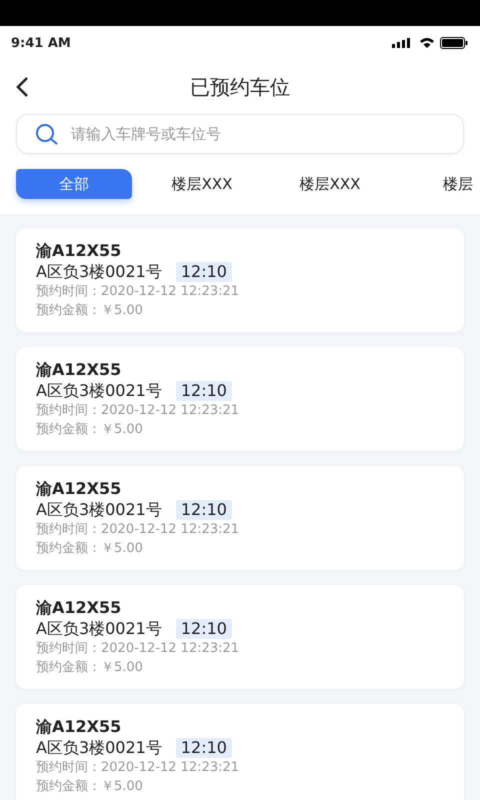  I want to click on back-icon, so click(23, 87).